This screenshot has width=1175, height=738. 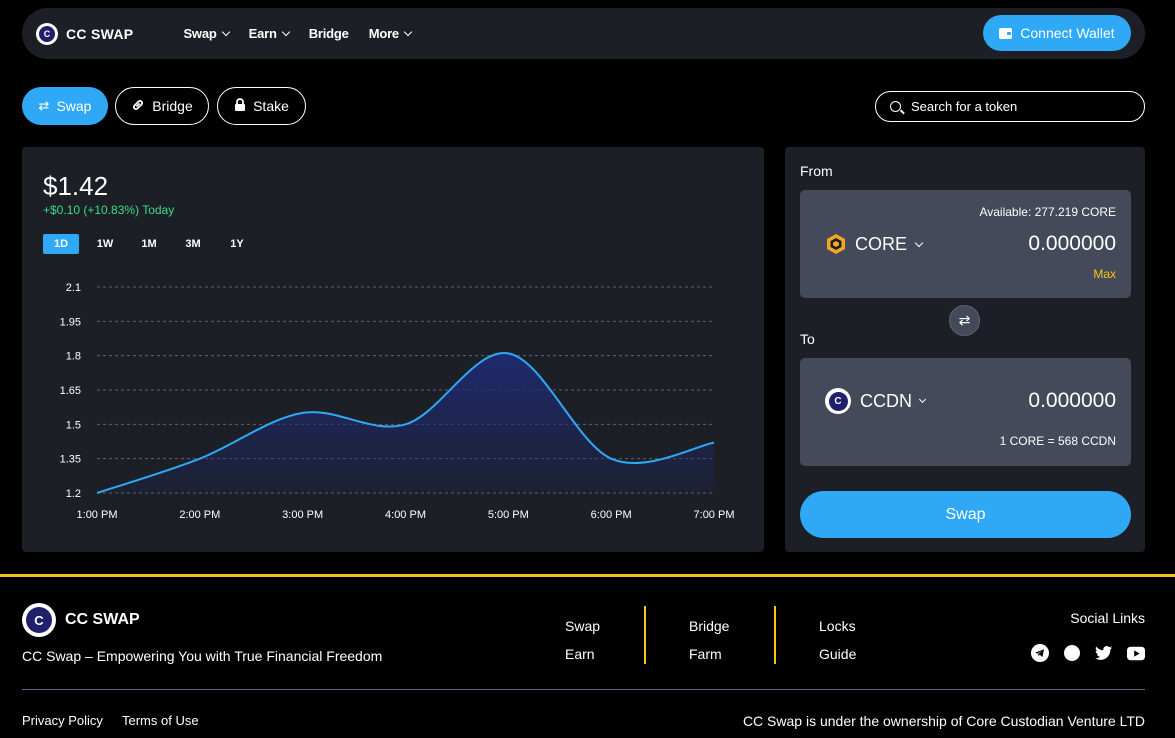 What do you see at coordinates (160, 720) in the screenshot?
I see `terms-of-use-link: Terms of Use` at bounding box center [160, 720].